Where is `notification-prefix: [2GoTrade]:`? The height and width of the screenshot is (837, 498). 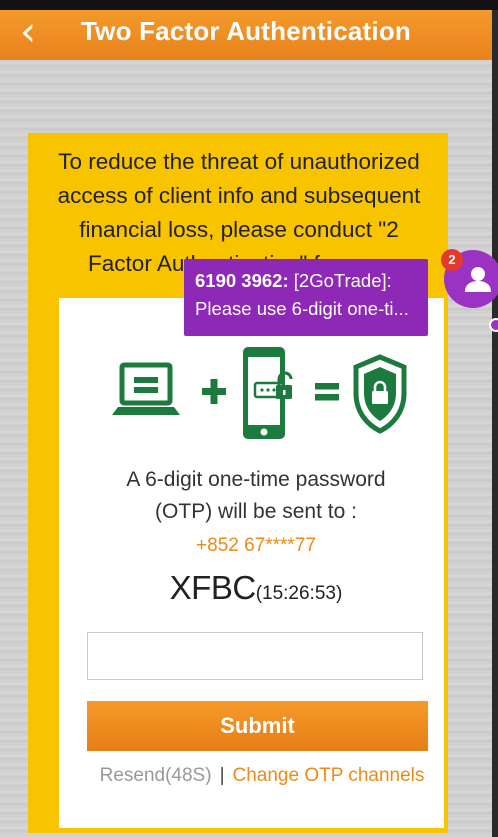
notification-prefix: [2GoTrade]: is located at coordinates (340, 280).